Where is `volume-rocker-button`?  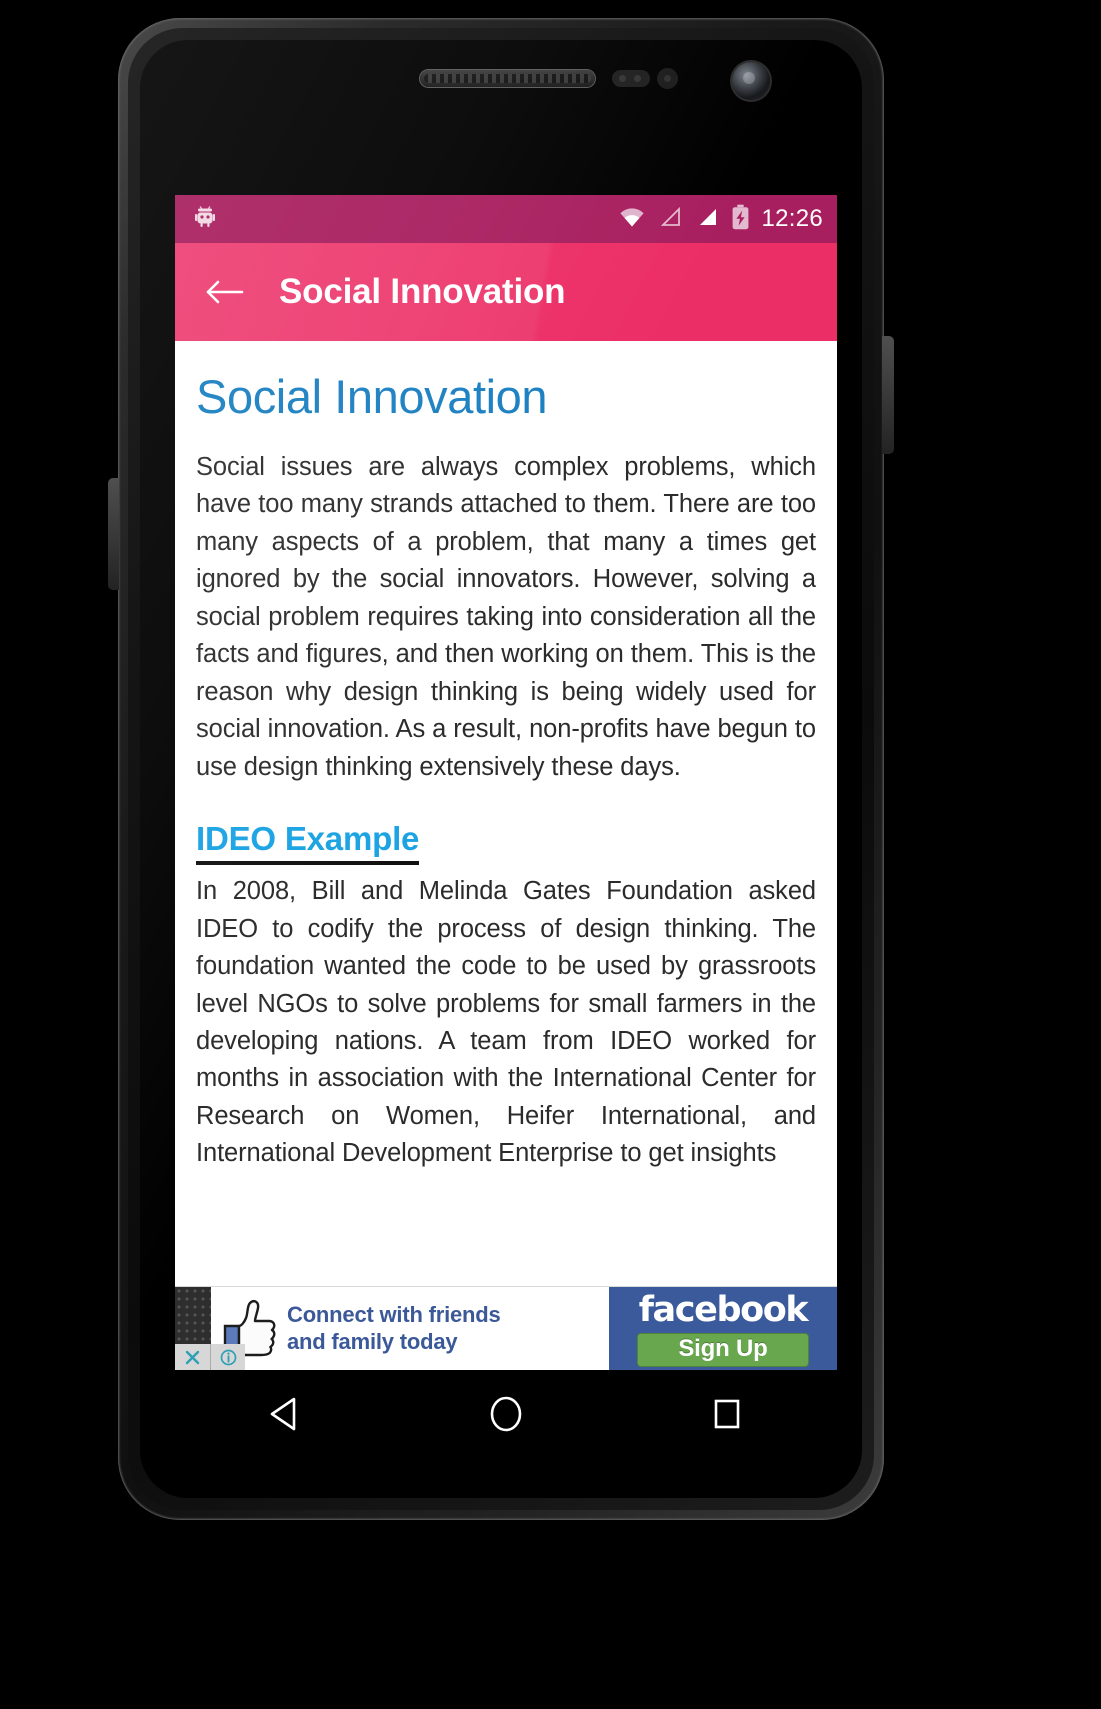
volume-rocker-button is located at coordinates (113, 534).